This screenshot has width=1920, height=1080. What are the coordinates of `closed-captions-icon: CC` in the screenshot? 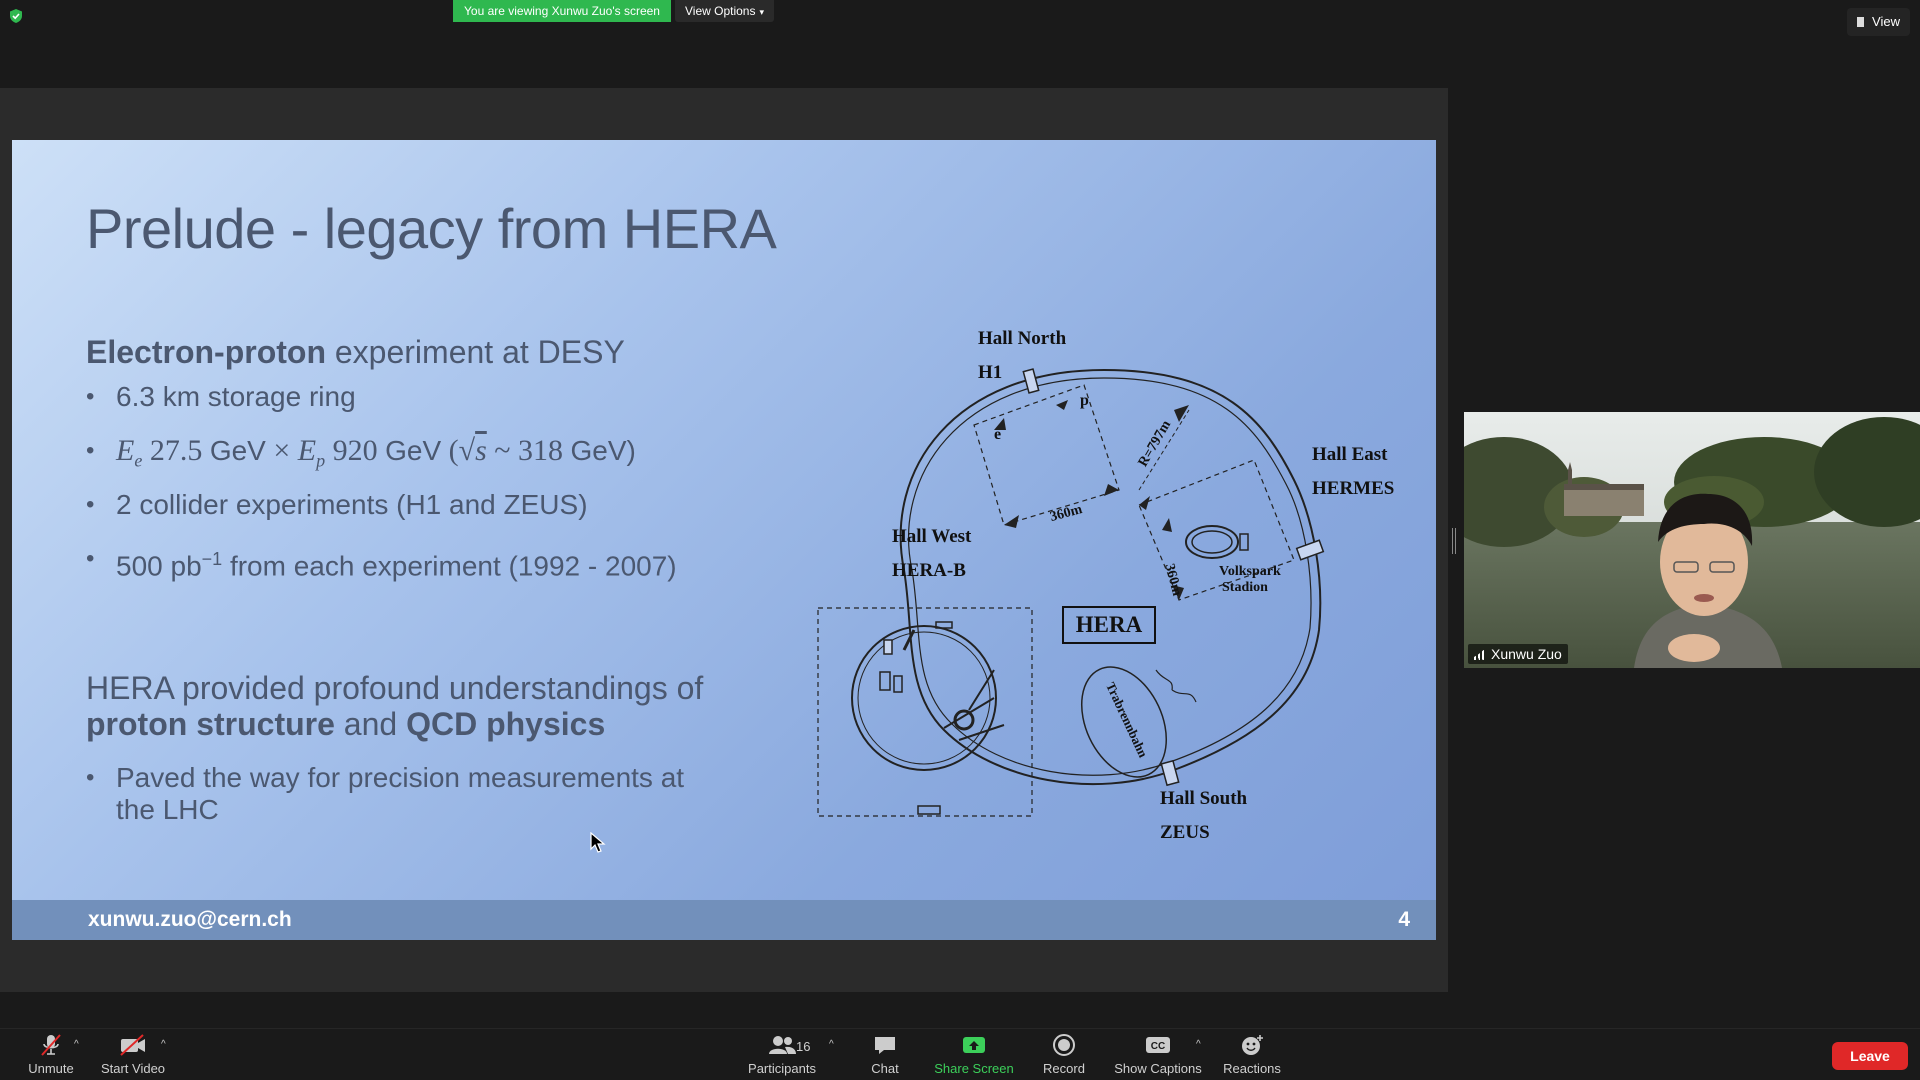 It's located at (1158, 1045).